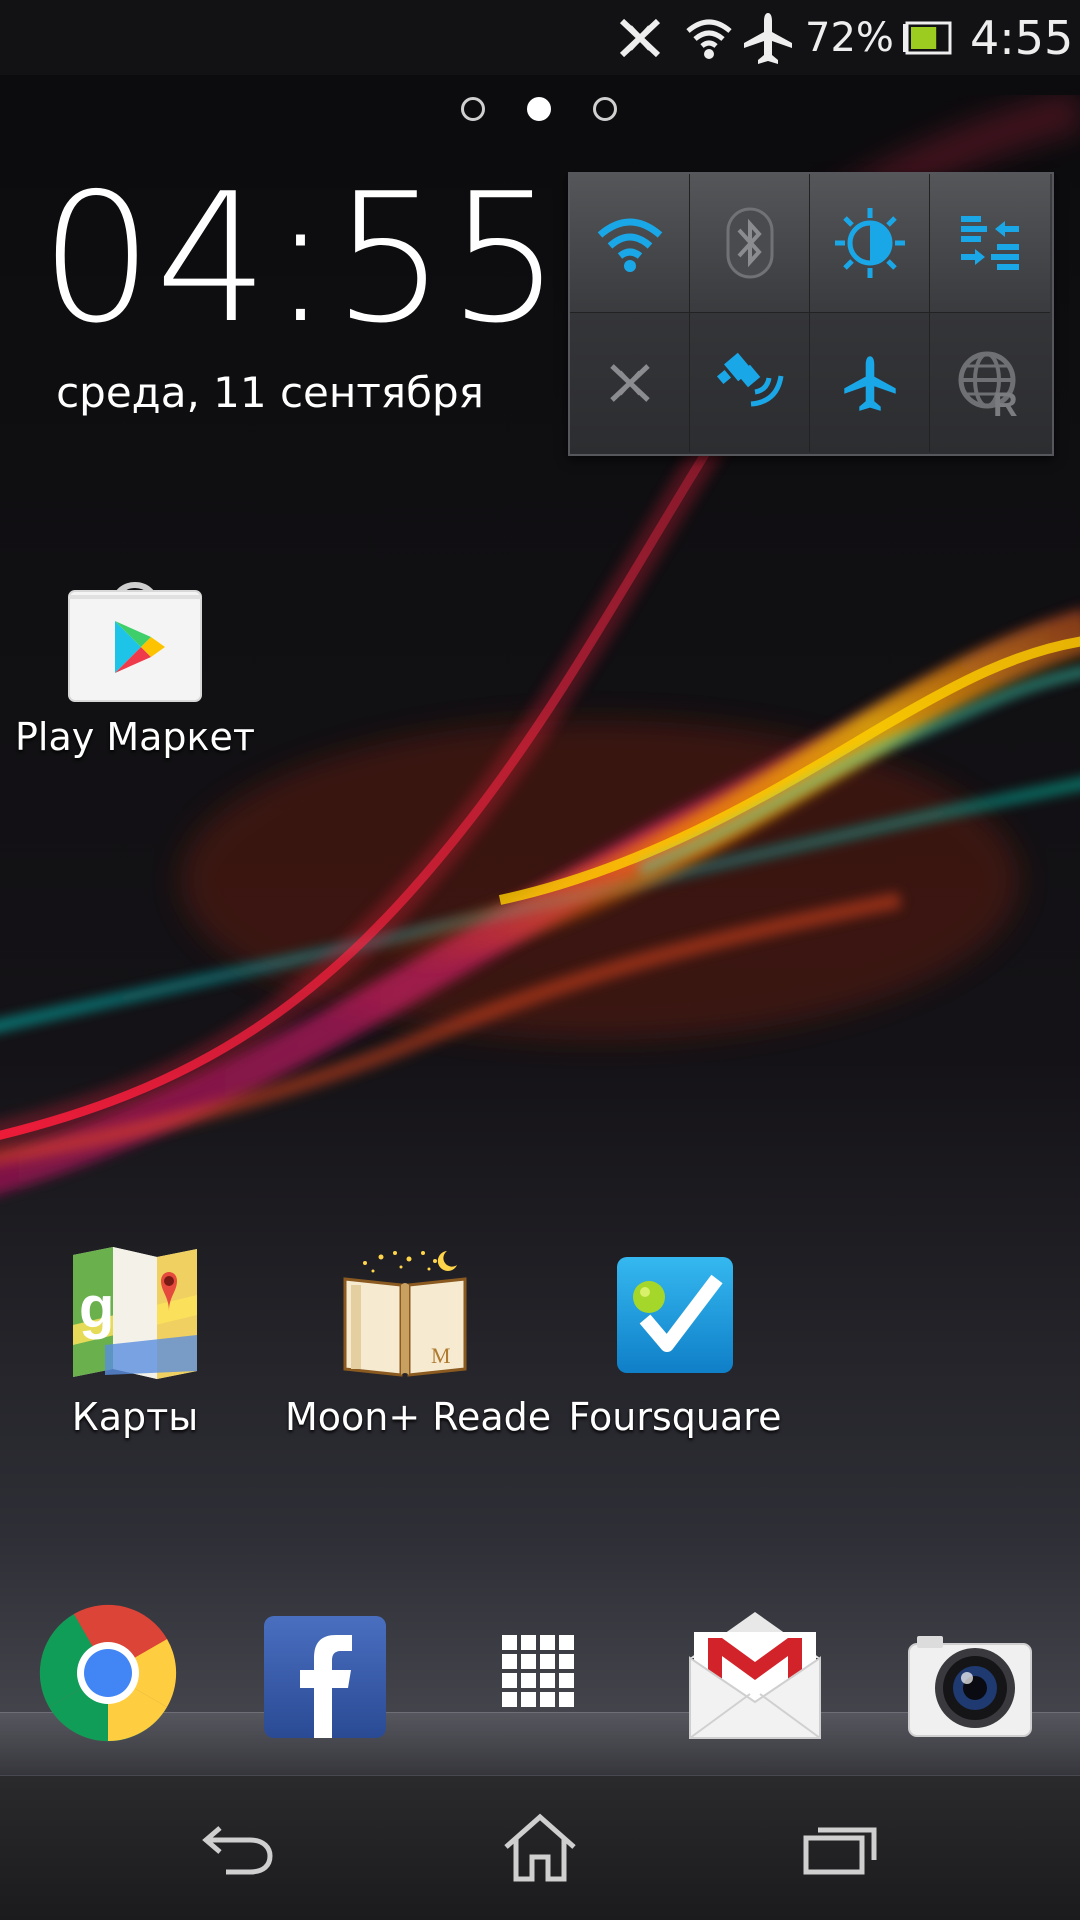 This screenshot has width=1080, height=1920. I want to click on home-button, so click(540, 1848).